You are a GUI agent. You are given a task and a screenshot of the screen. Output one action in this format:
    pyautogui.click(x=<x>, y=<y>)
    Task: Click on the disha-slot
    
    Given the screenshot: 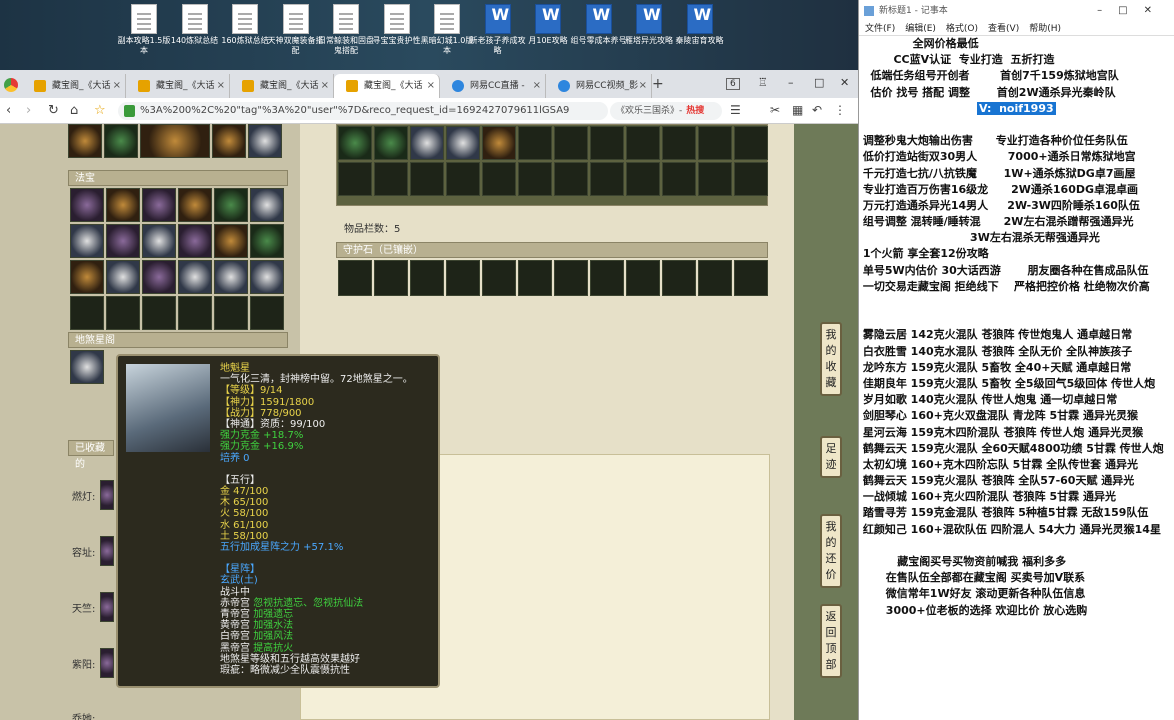 What is the action you would take?
    pyautogui.click(x=87, y=367)
    